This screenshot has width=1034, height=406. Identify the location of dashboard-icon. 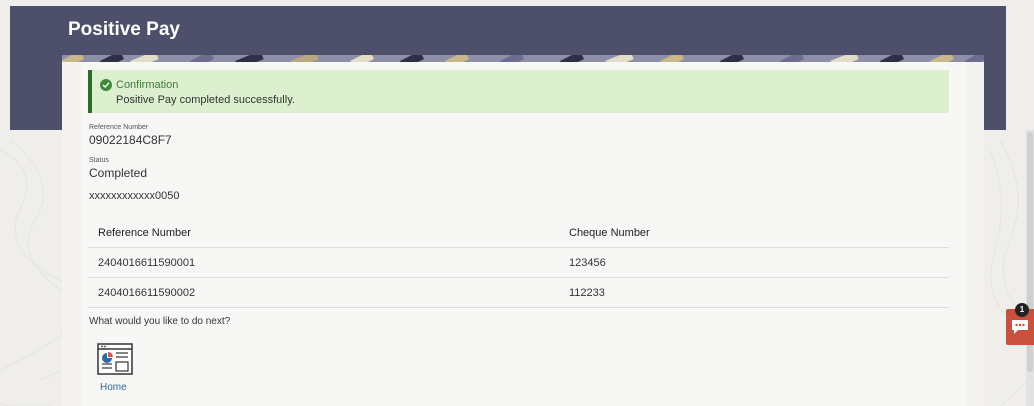
(115, 361).